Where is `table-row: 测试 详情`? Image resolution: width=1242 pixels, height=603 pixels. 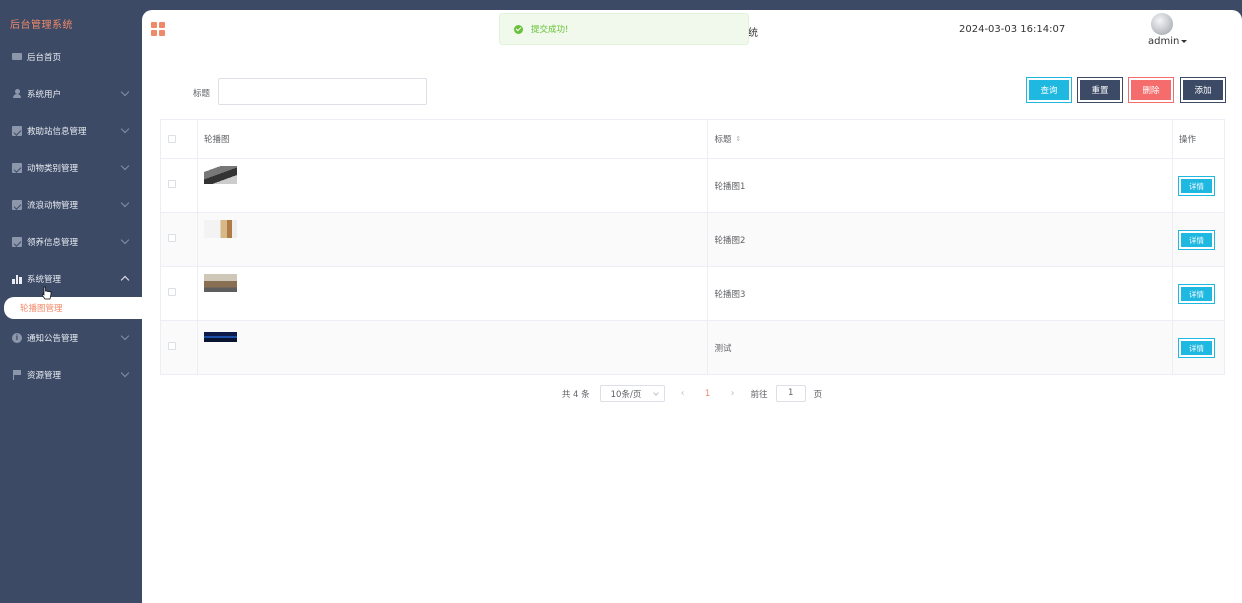
table-row: 测试 详情 is located at coordinates (693, 348).